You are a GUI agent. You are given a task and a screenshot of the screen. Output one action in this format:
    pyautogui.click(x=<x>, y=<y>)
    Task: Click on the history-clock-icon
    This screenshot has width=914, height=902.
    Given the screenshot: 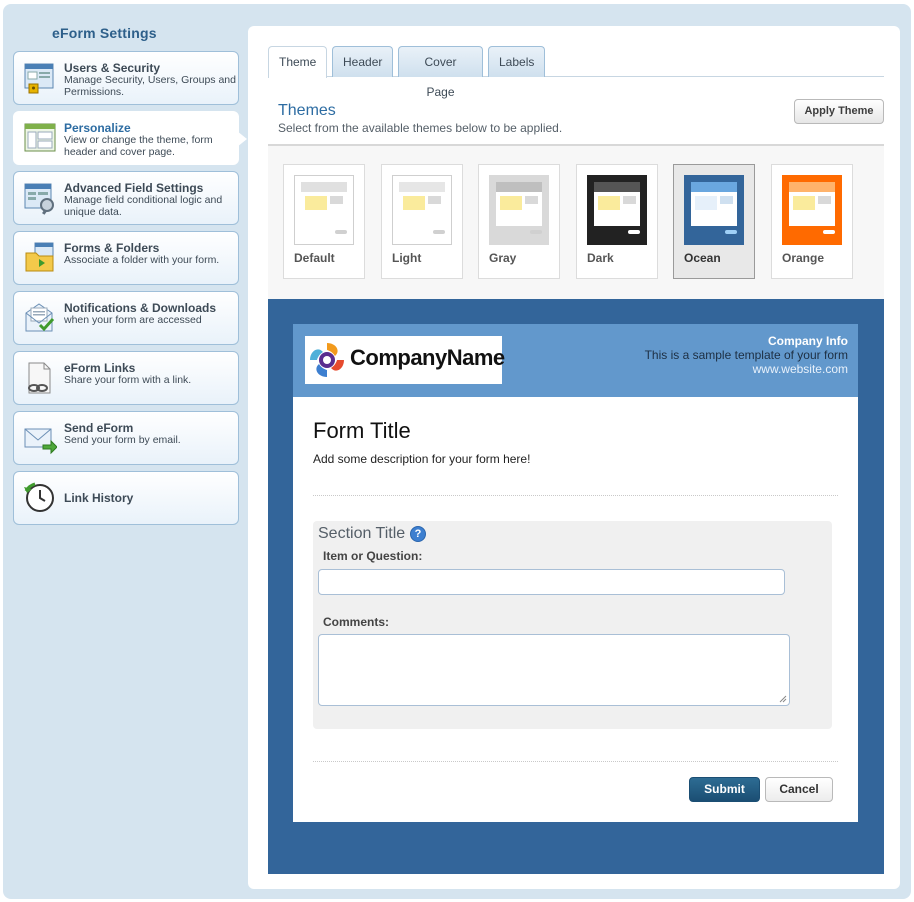 What is the action you would take?
    pyautogui.click(x=39, y=497)
    